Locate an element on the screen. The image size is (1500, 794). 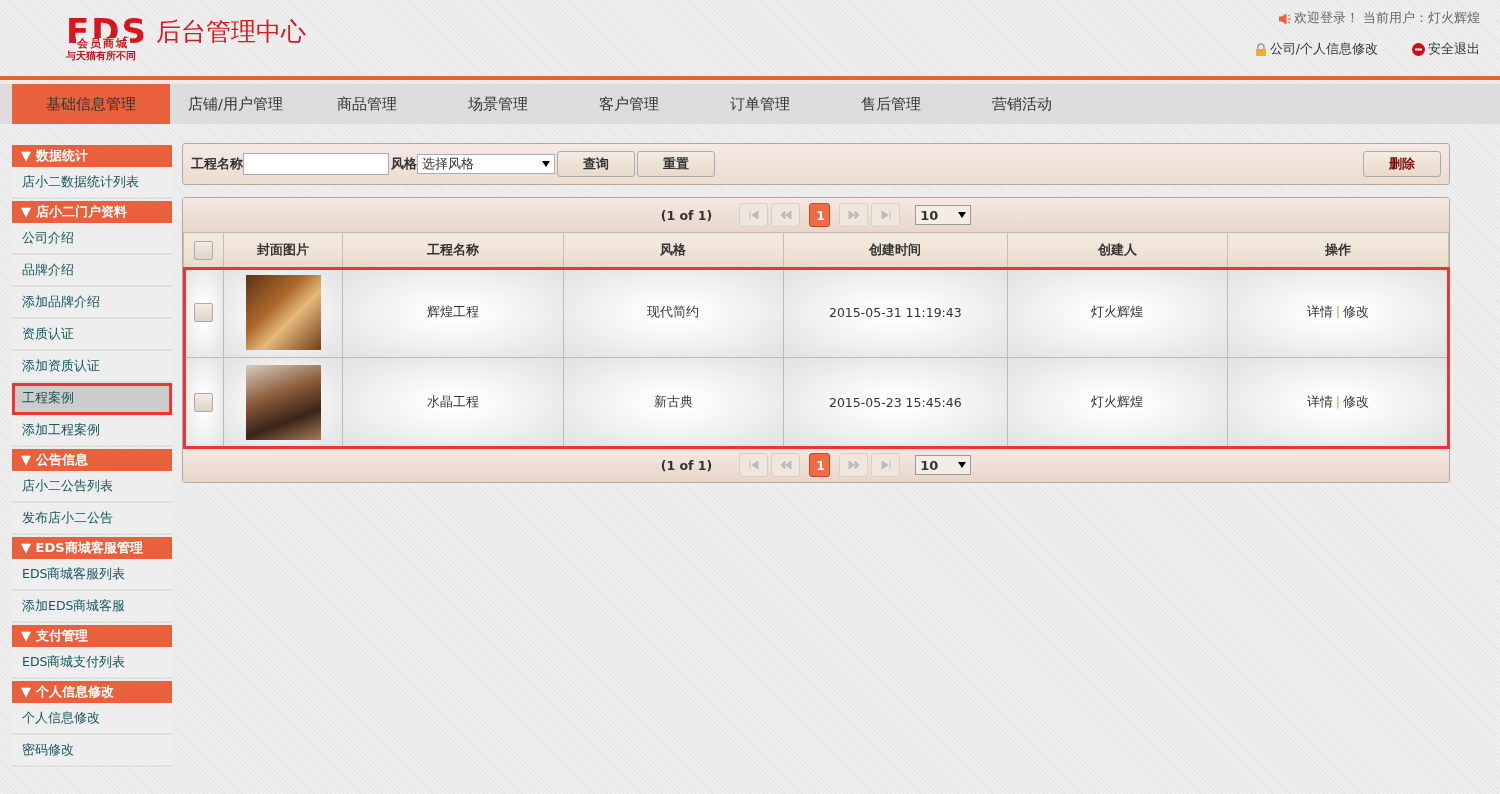
filter-button: 重置 is located at coordinates (676, 164).